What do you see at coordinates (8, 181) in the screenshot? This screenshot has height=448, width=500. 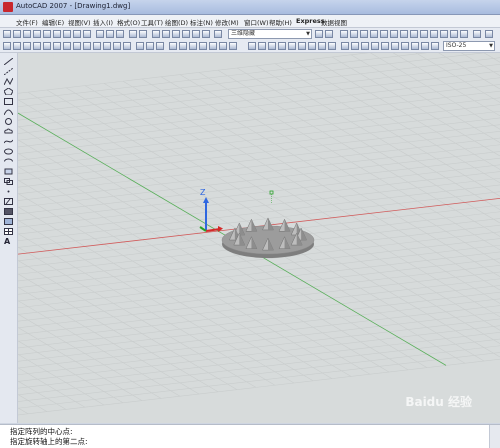 I see `make-block-icon` at bounding box center [8, 181].